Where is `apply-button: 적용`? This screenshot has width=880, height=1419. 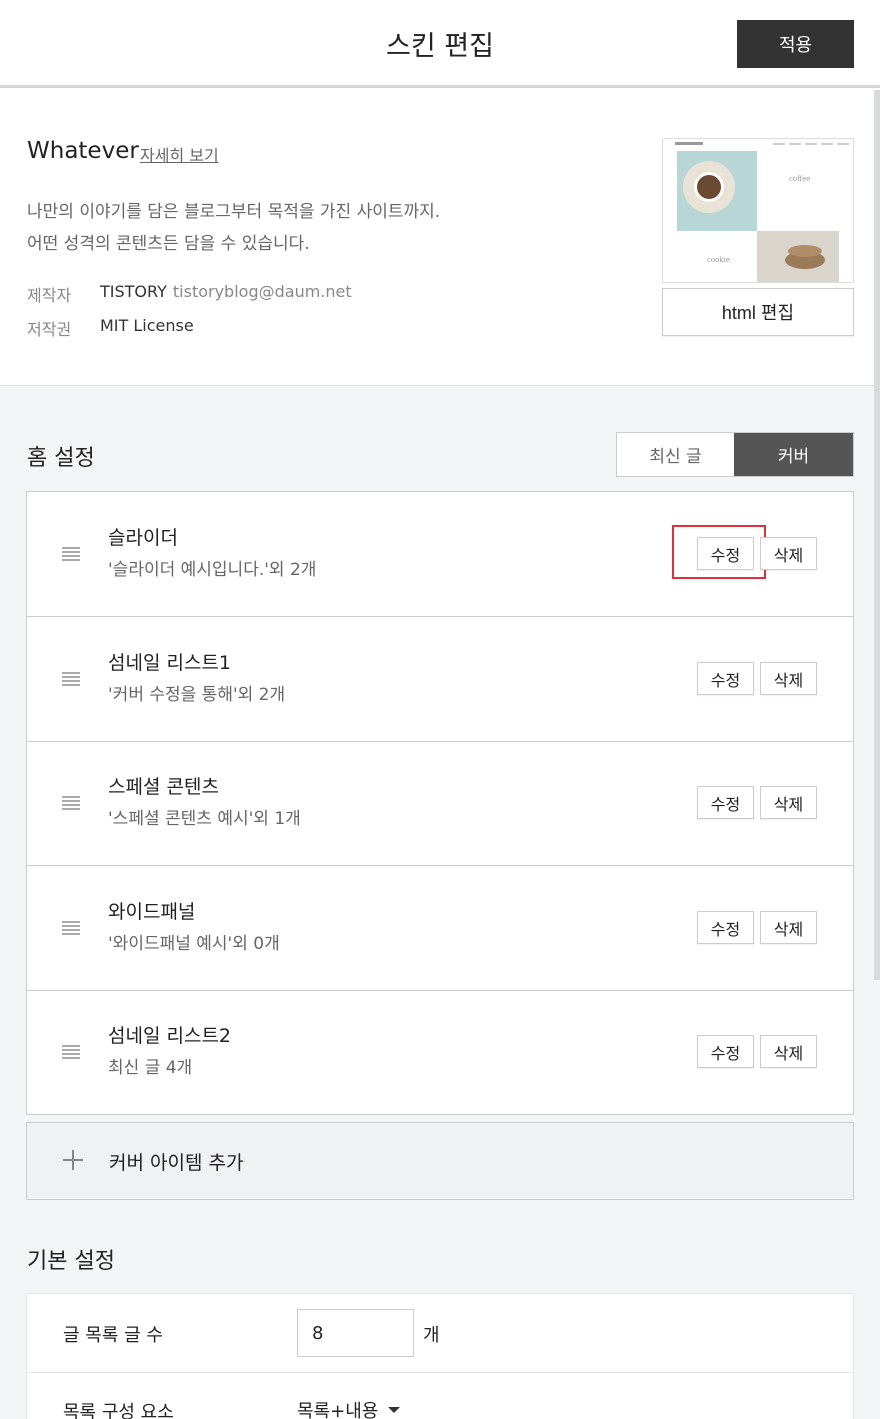 apply-button: 적용 is located at coordinates (795, 44).